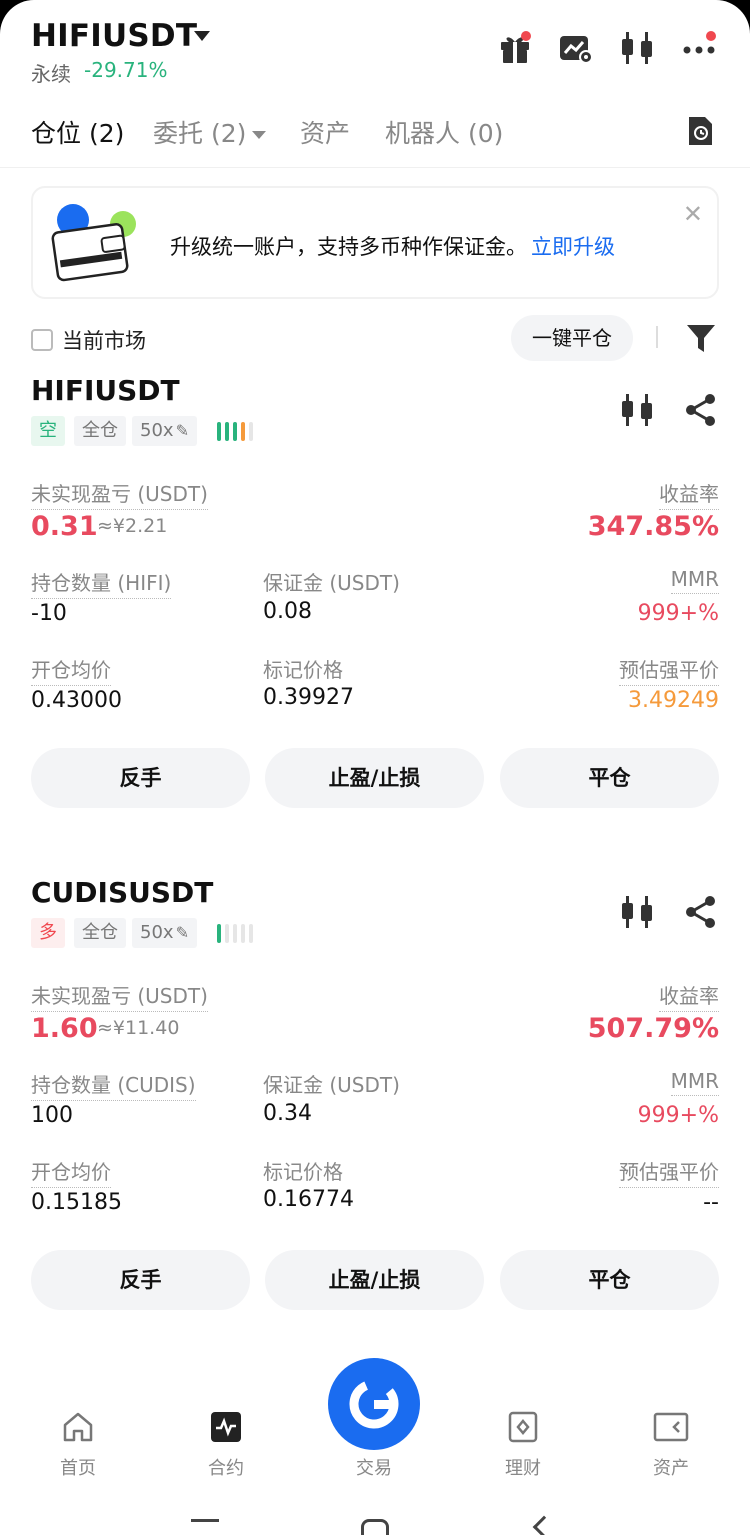  What do you see at coordinates (113, 1085) in the screenshot?
I see `position-size-label: 持仓数量 (CUDIS)` at bounding box center [113, 1085].